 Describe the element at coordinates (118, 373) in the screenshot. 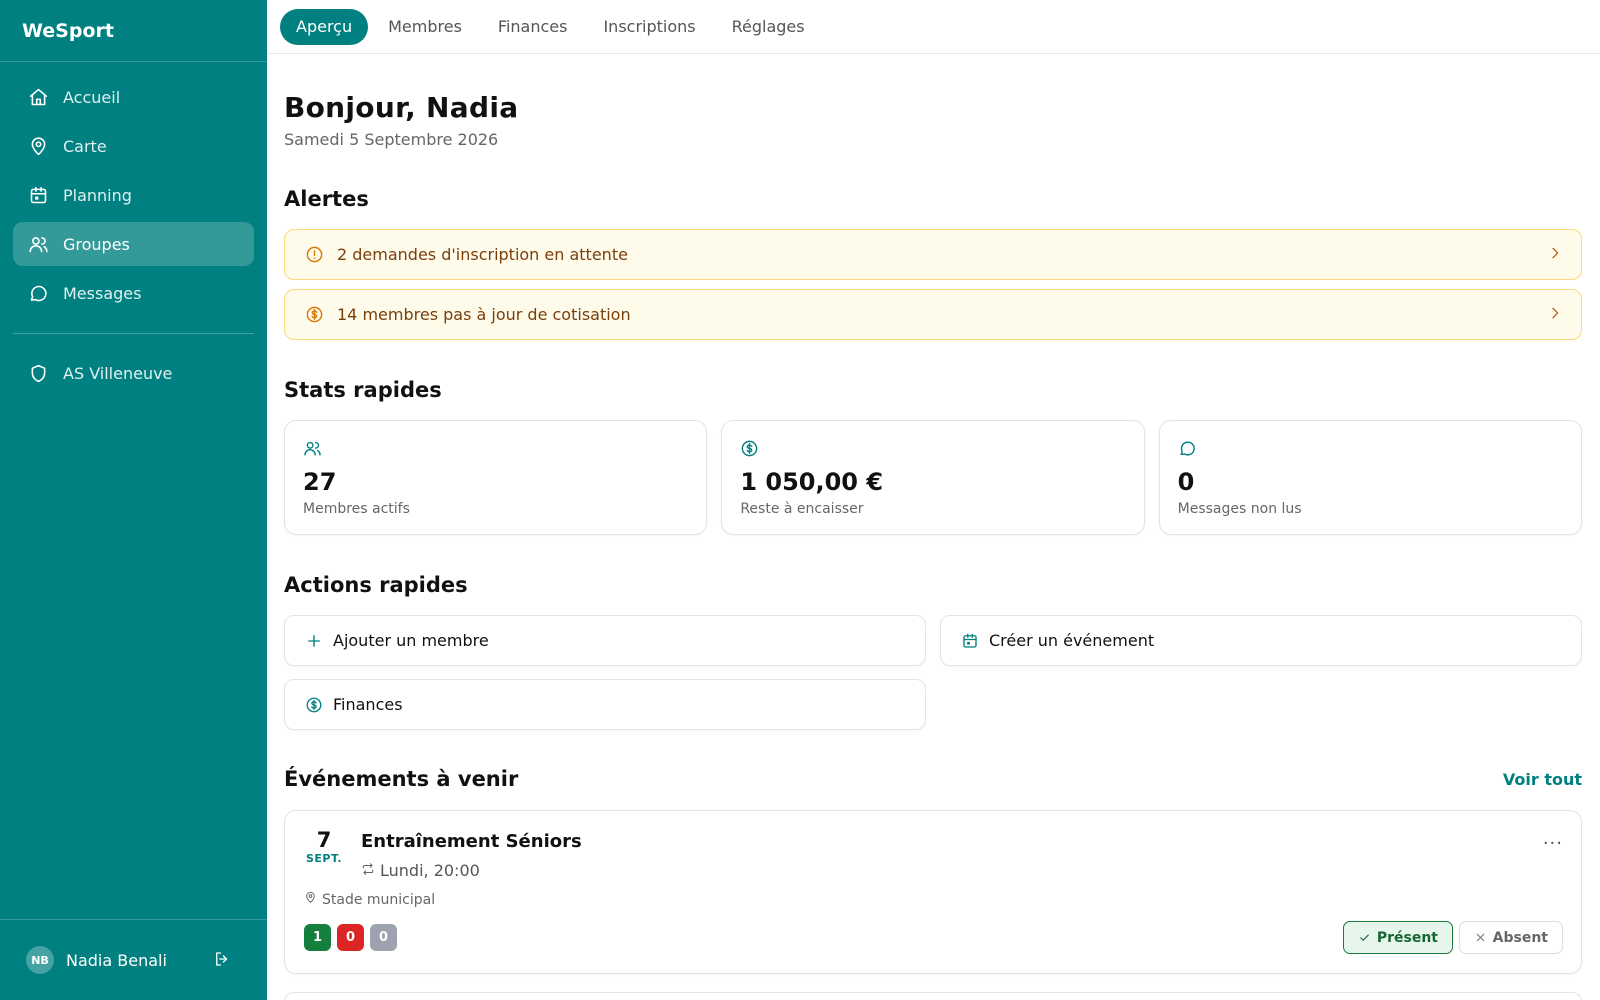

I see `sidebar-item-label: AS Villeneuve` at that location.